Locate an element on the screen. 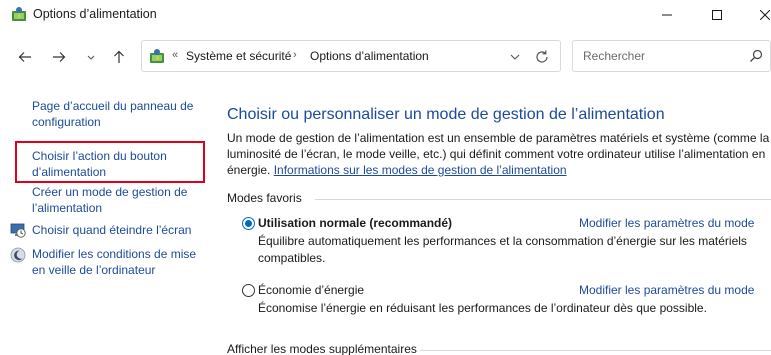 The width and height of the screenshot is (771, 355). title-bar: Options d’alimentation is located at coordinates (385, 15).